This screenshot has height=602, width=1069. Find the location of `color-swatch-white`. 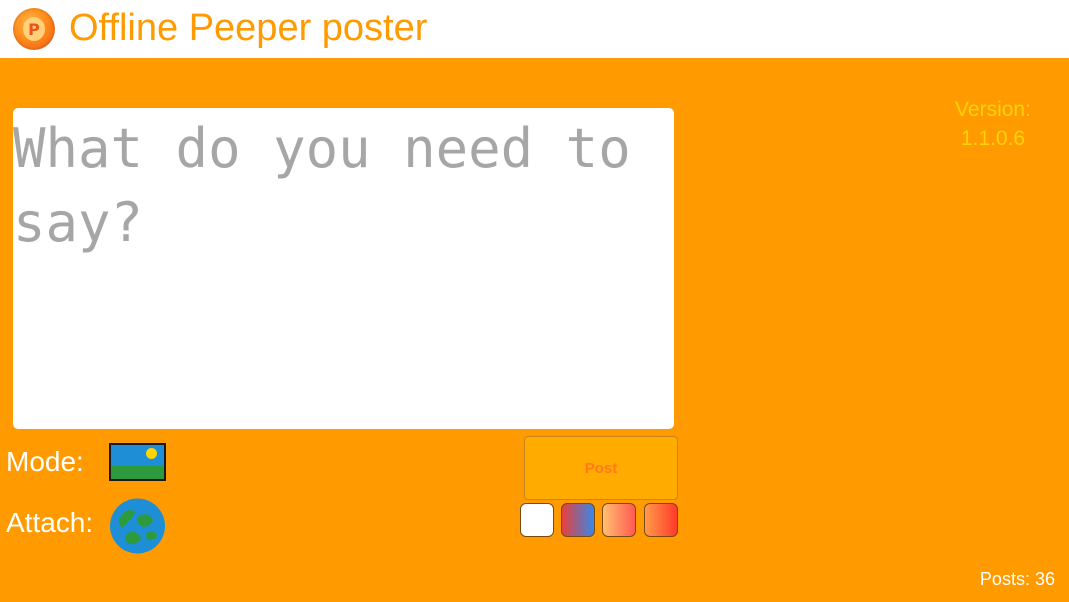

color-swatch-white is located at coordinates (537, 520).